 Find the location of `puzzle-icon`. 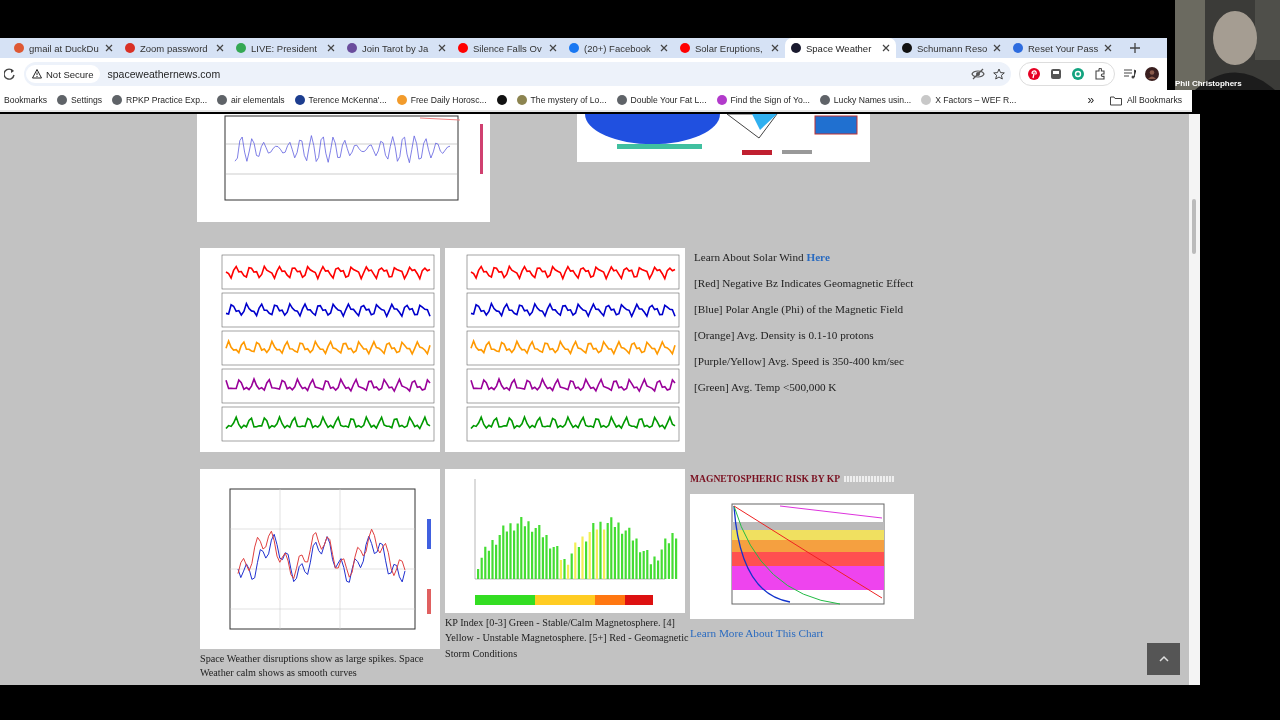

puzzle-icon is located at coordinates (1100, 74).